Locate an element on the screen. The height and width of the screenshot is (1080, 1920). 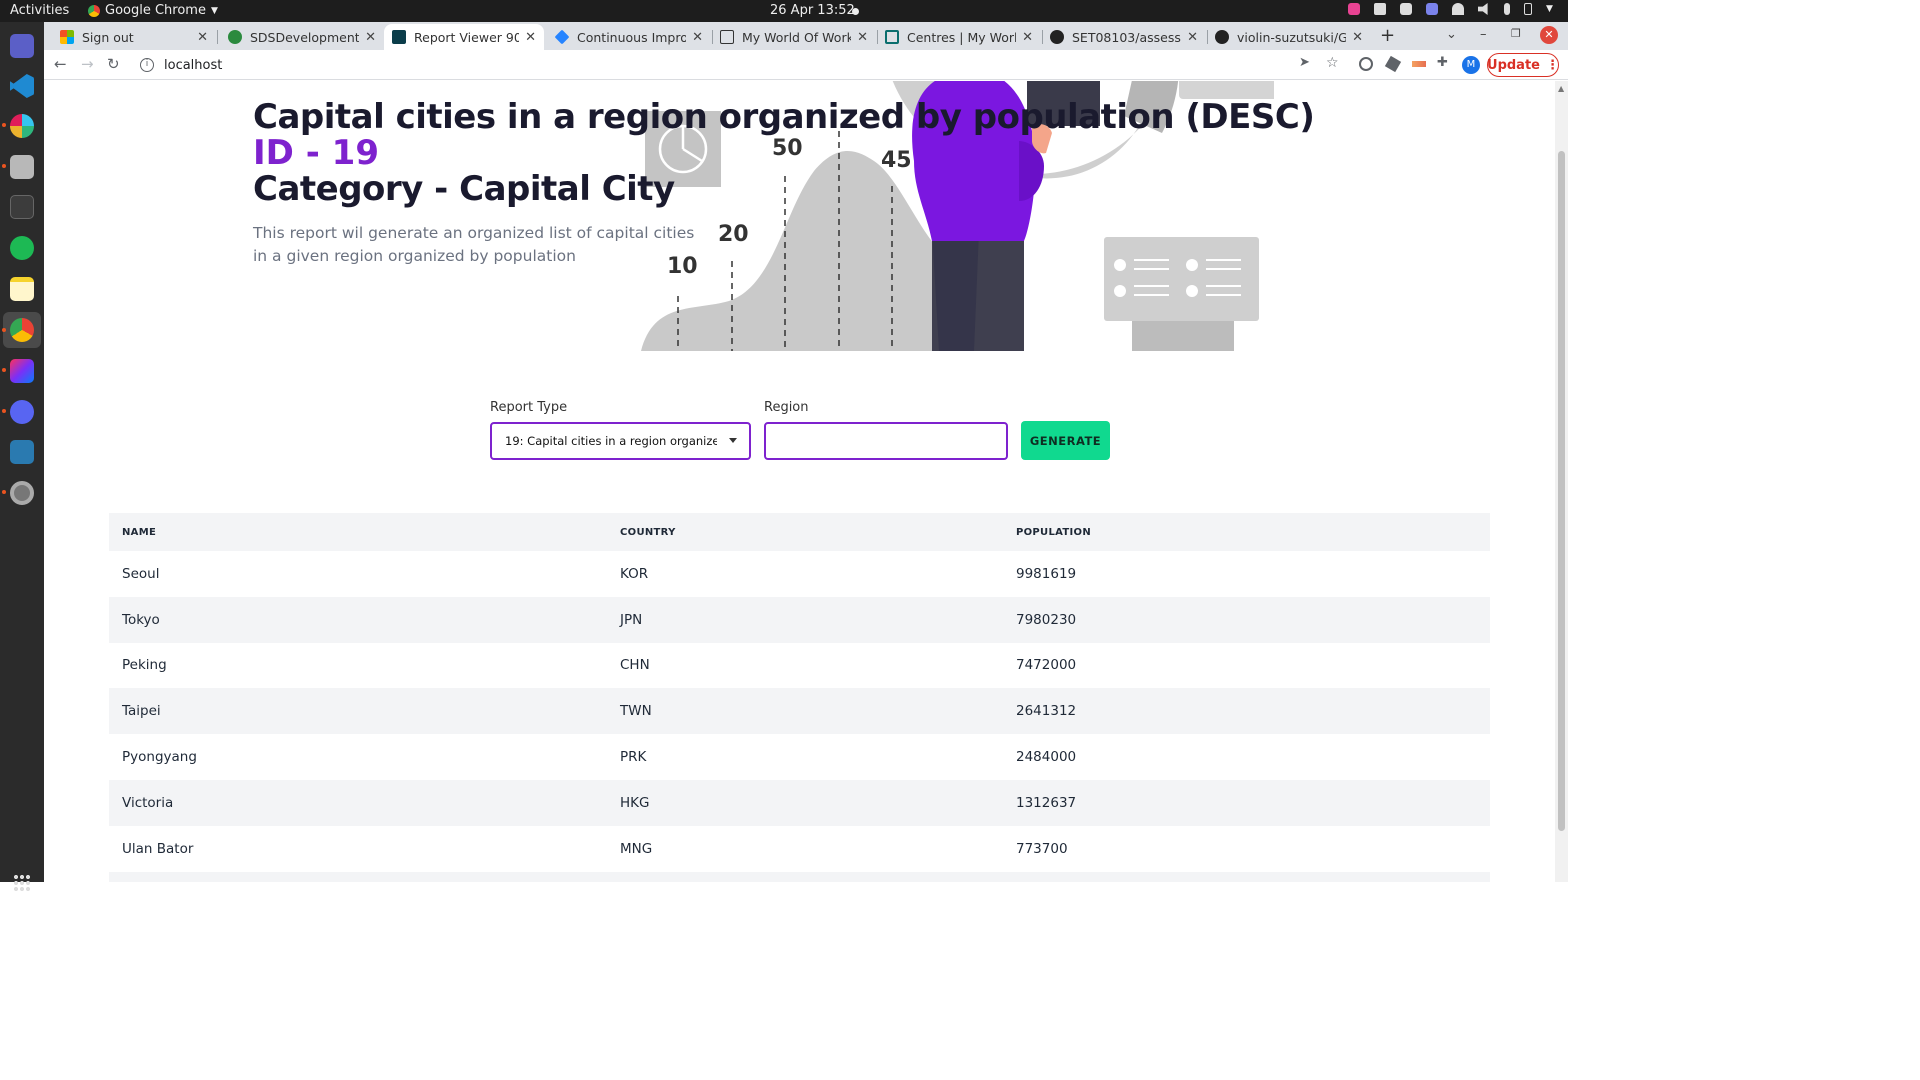
tab-title: Sign out is located at coordinates (108, 37).